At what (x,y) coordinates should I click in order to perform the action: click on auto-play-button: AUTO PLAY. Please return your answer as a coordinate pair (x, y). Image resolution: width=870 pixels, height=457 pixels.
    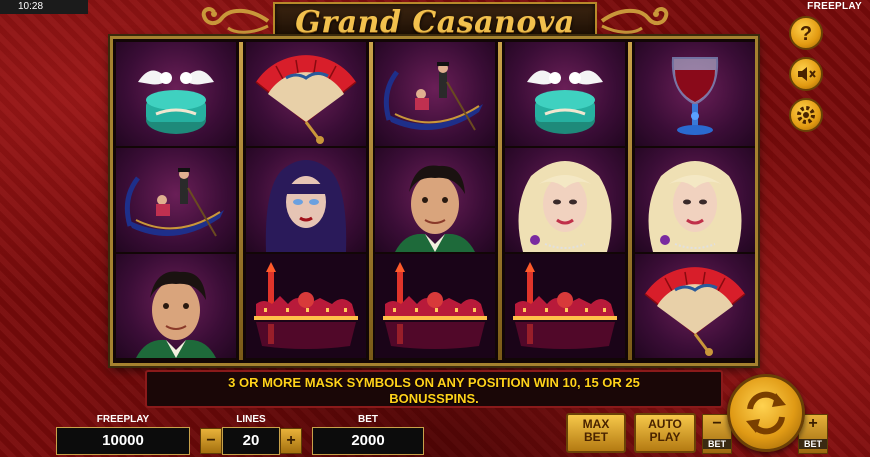
    Looking at the image, I should click on (665, 433).